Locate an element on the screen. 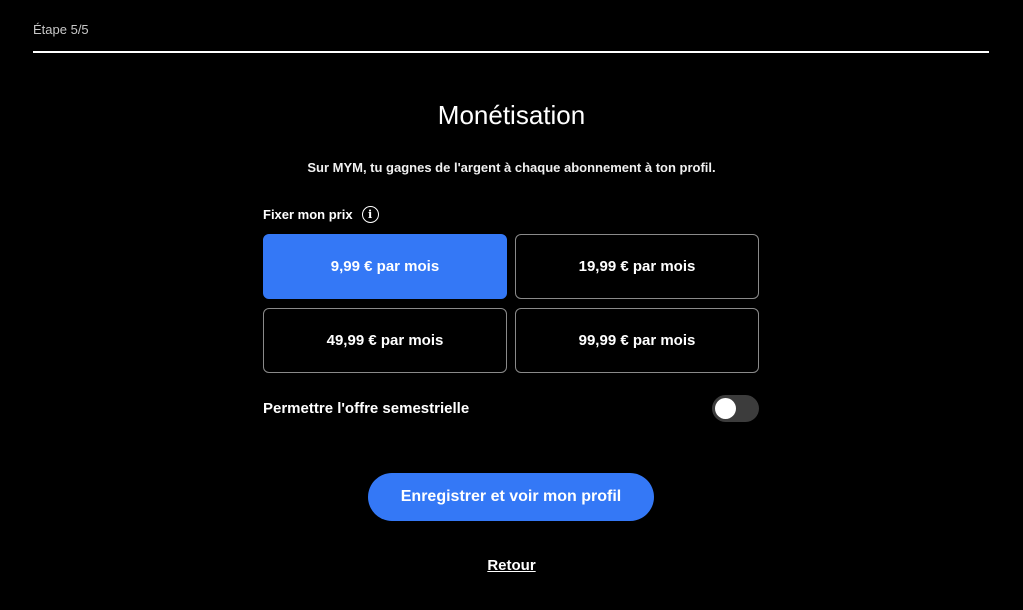 The image size is (1023, 610). price-section-label: Fixer mon prix is located at coordinates (308, 214).